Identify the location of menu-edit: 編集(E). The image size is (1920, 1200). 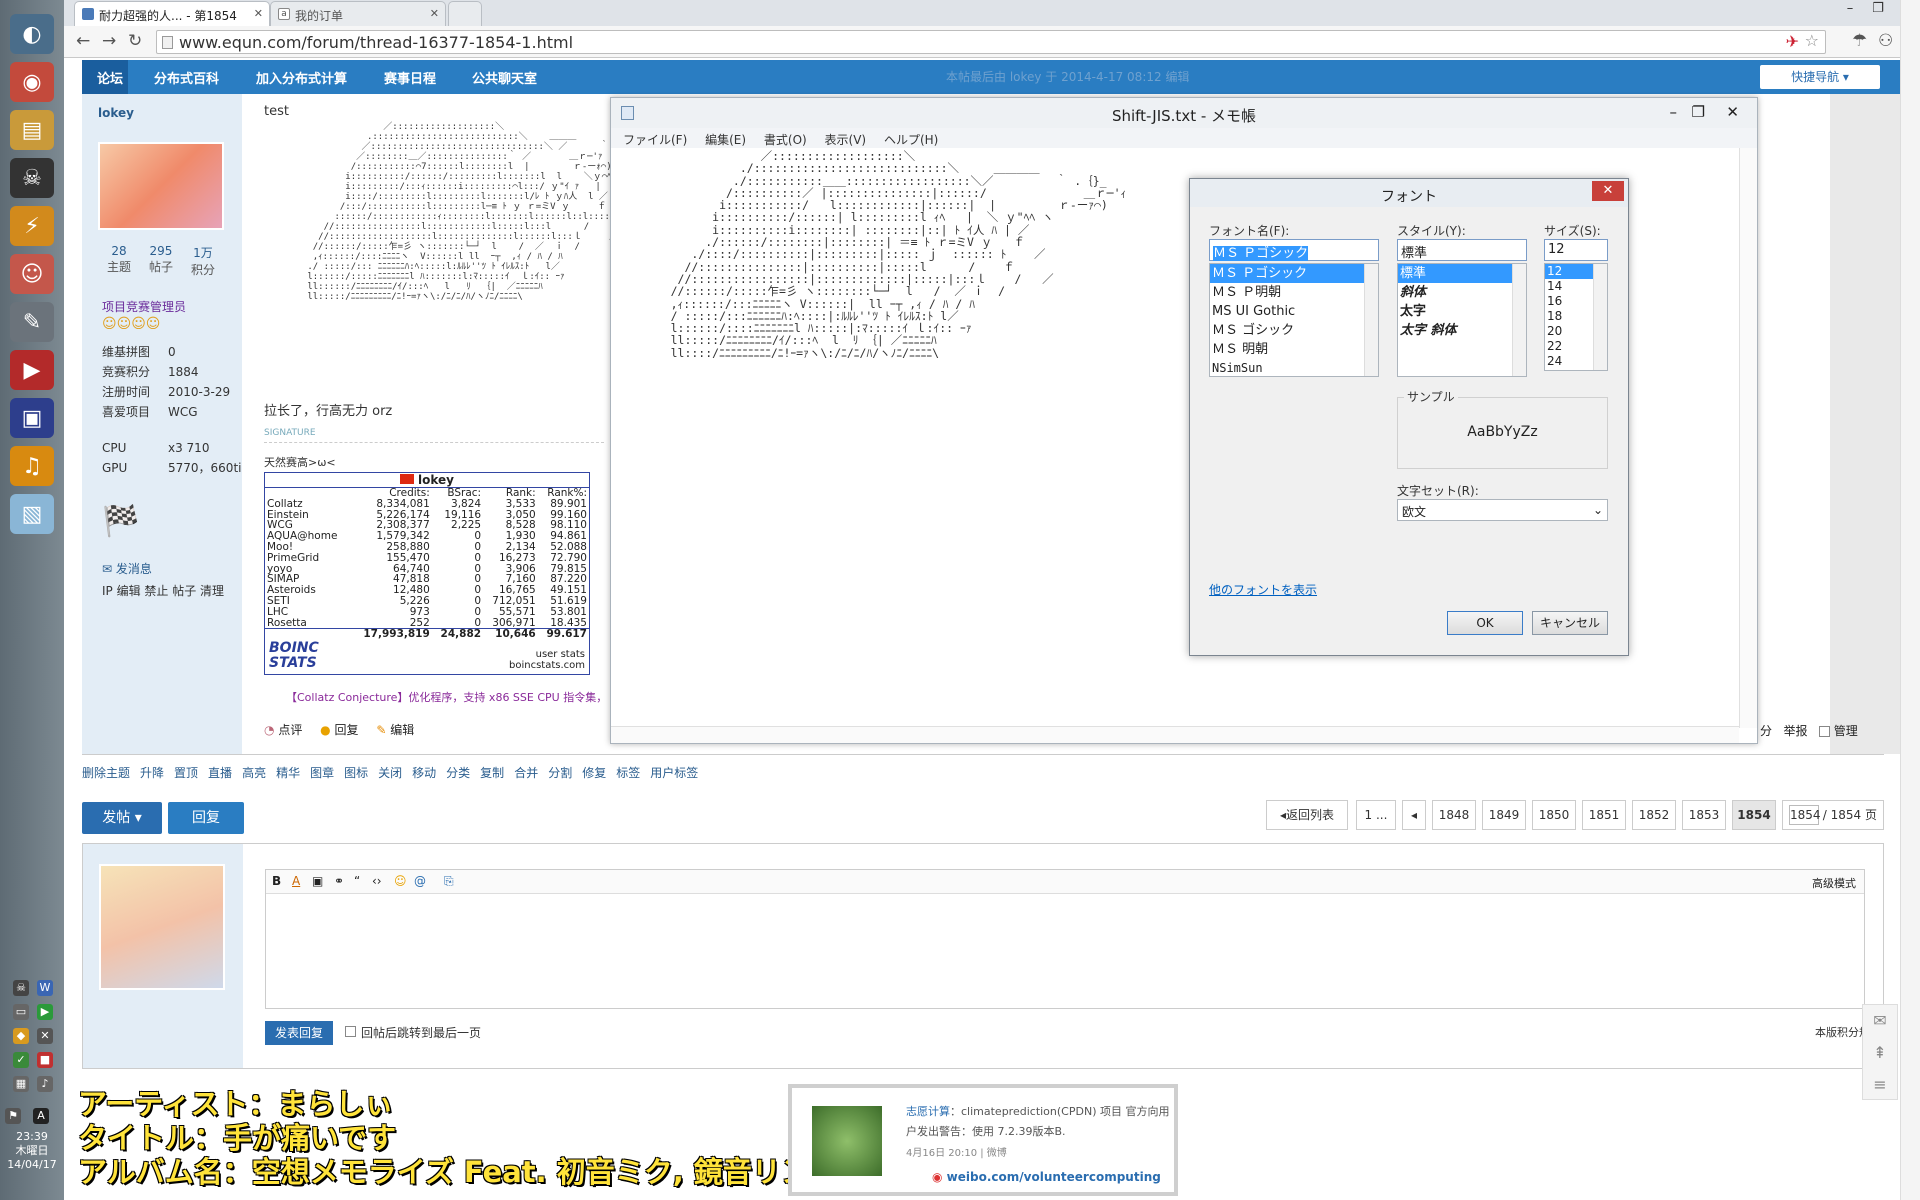
(725, 140).